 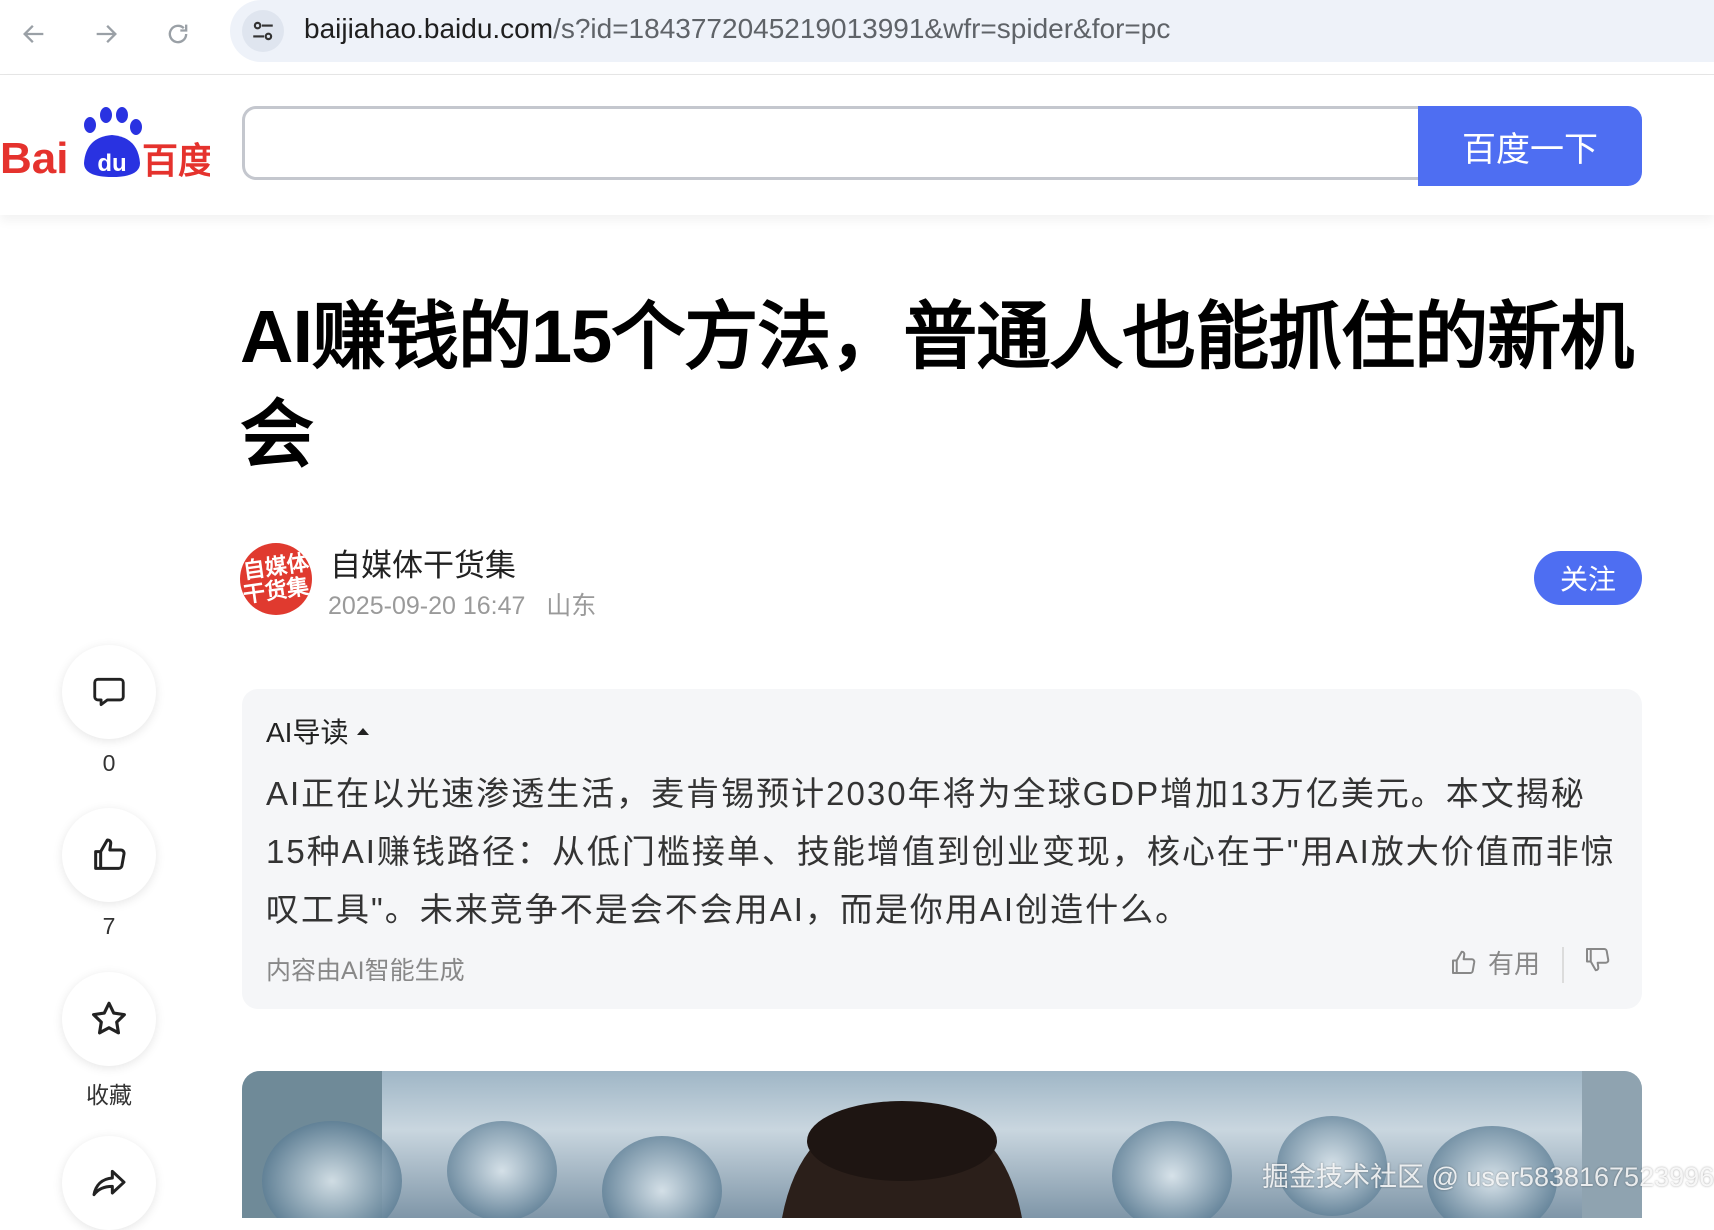 I want to click on not-useful-button, so click(x=1597, y=961).